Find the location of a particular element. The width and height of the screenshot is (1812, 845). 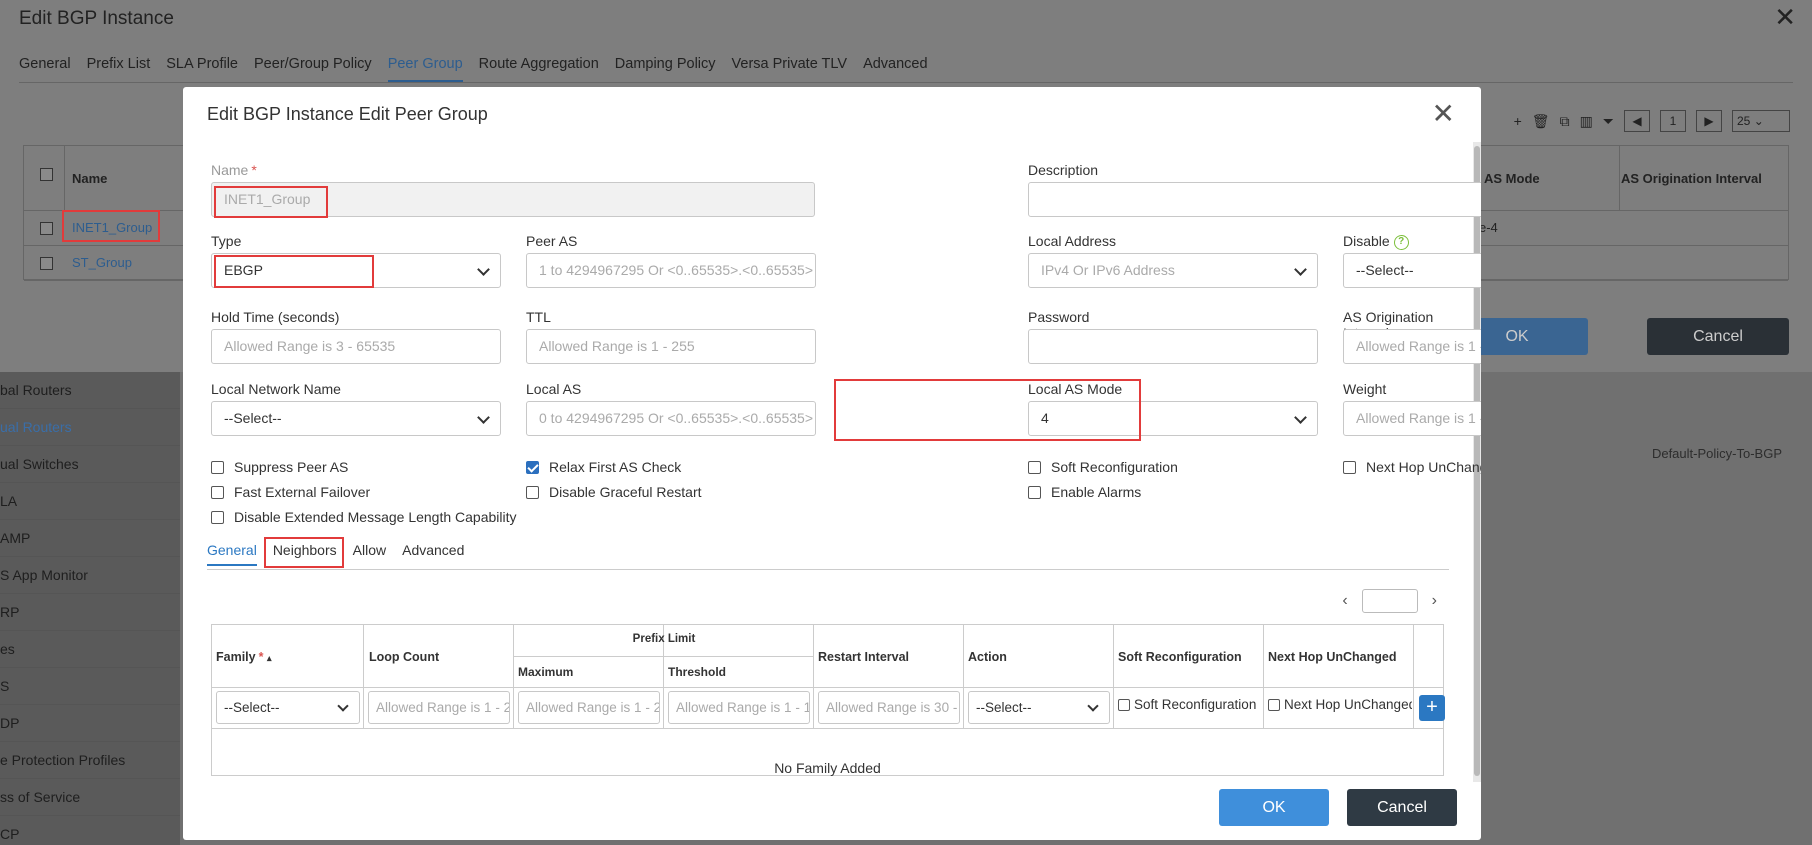

local-as-input: 0 to 4294967295 Or <0..65535>.<0..65535> is located at coordinates (671, 418).